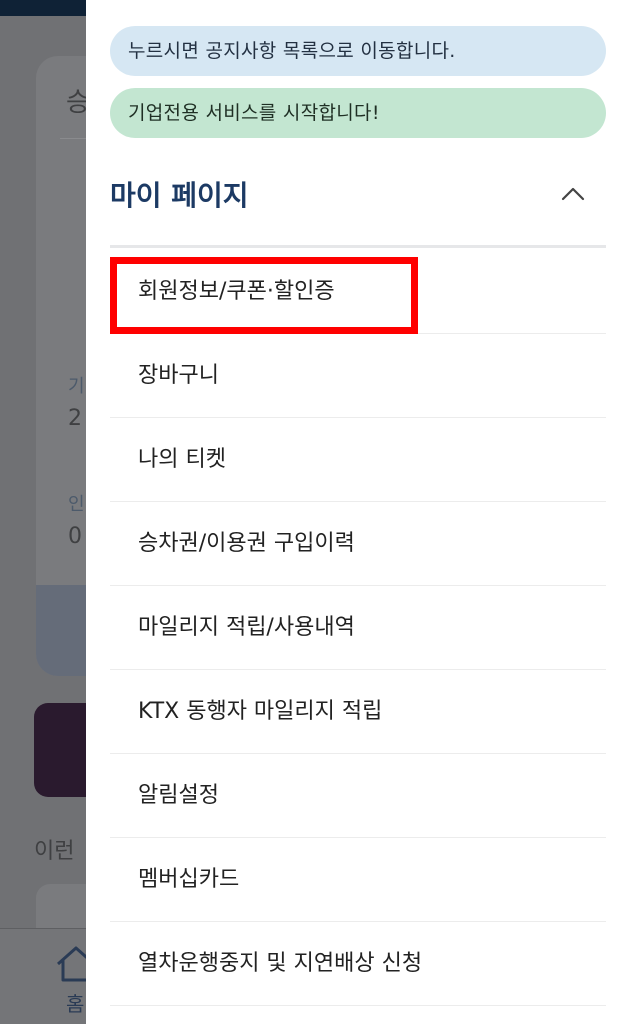 The image size is (637, 1024). What do you see at coordinates (75, 1004) in the screenshot?
I see `tab-home-label: 홈` at bounding box center [75, 1004].